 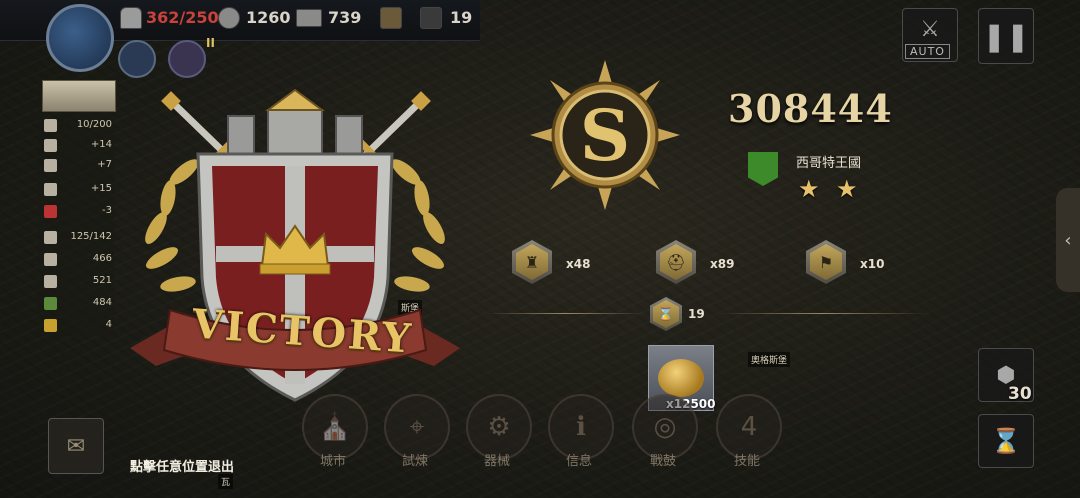 What do you see at coordinates (79, 212) in the screenshot?
I see `stat-row: -3` at bounding box center [79, 212].